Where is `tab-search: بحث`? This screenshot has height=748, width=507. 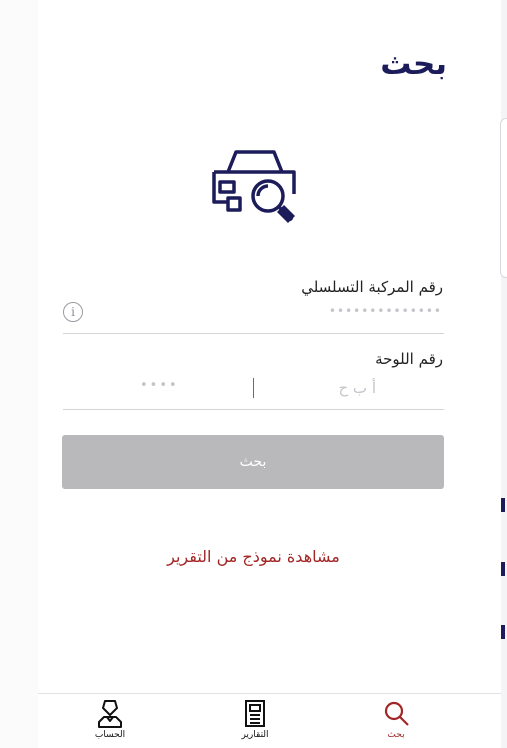 tab-search: بحث is located at coordinates (396, 723).